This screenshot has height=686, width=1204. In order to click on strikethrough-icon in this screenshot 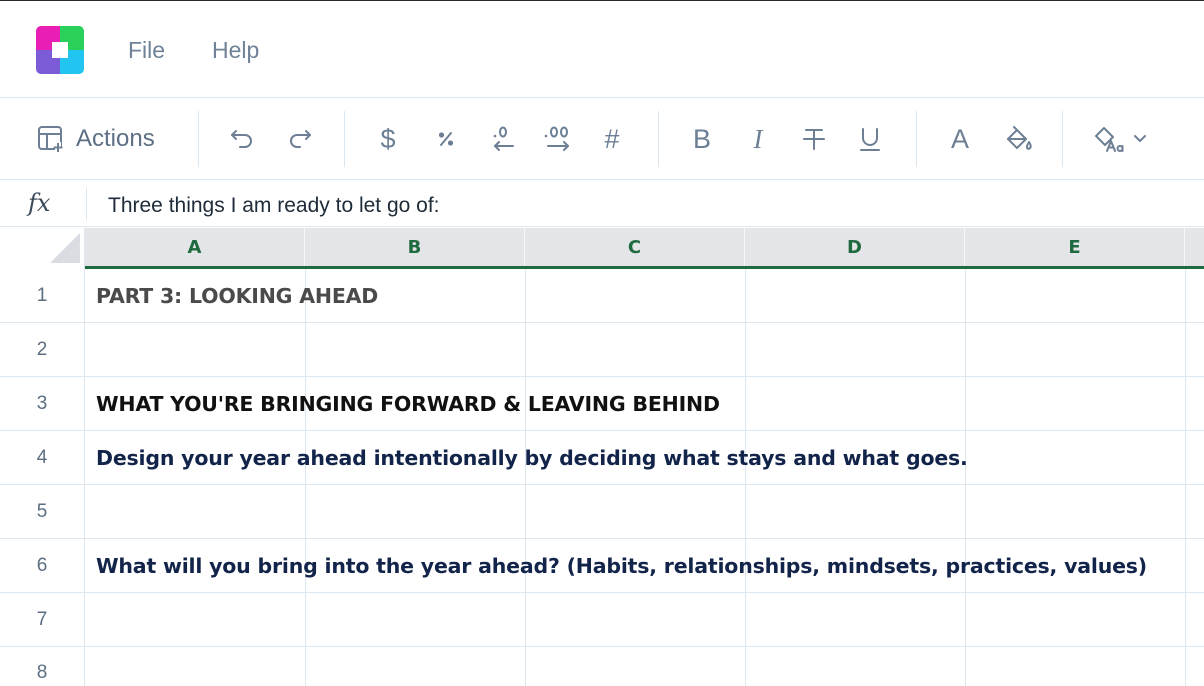, I will do `click(814, 139)`.